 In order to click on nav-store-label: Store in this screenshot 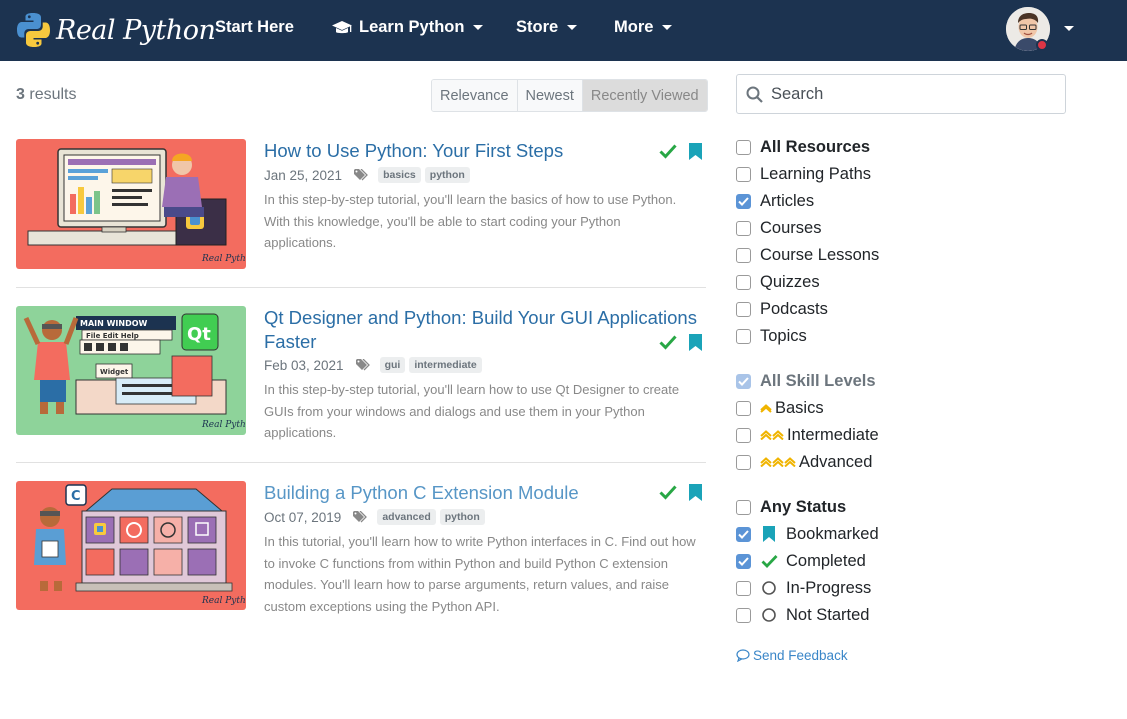, I will do `click(537, 27)`.